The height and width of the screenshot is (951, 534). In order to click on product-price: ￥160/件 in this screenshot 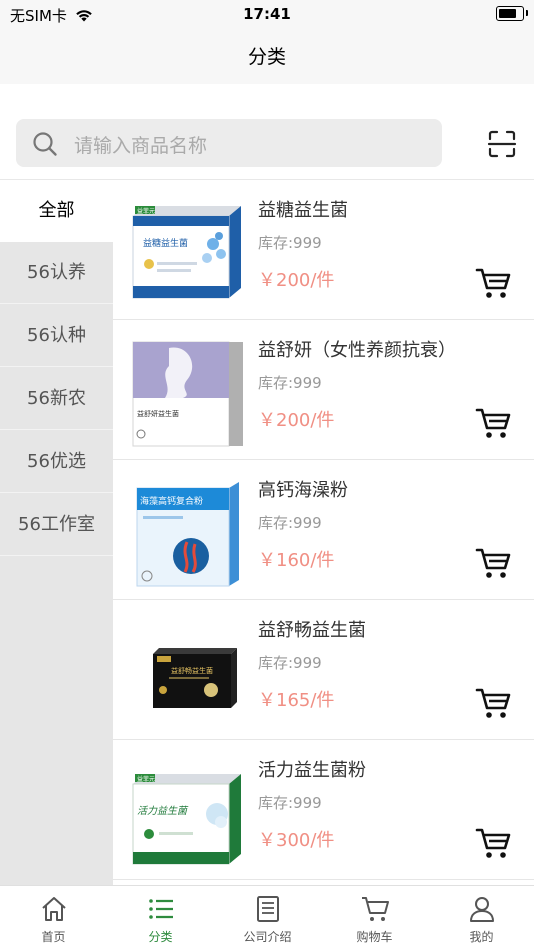, I will do `click(296, 560)`.